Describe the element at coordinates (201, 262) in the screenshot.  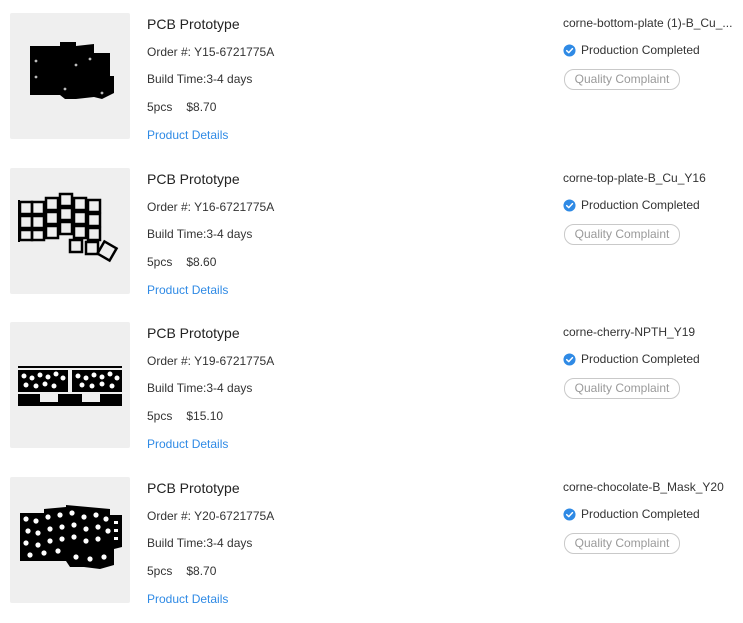
I see `price: $8.60` at that location.